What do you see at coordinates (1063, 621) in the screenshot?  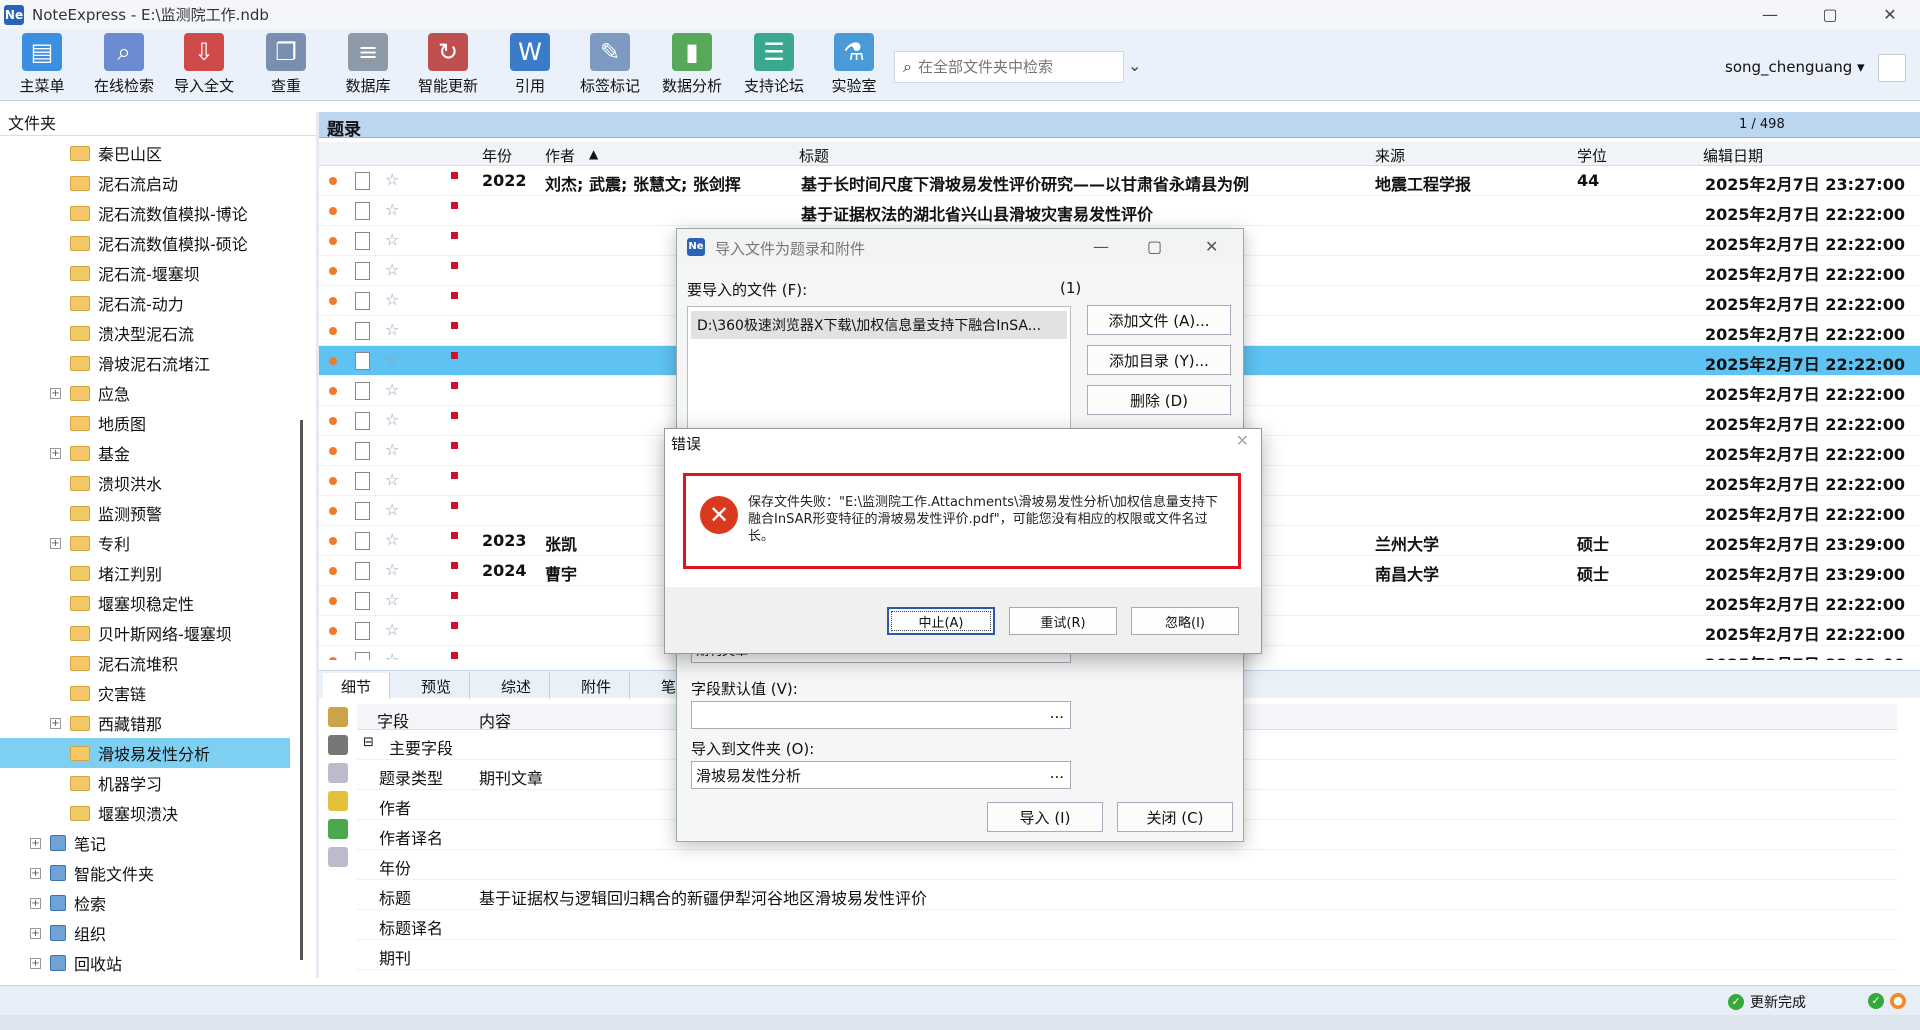 I see `retry-button: 重试(R)` at bounding box center [1063, 621].